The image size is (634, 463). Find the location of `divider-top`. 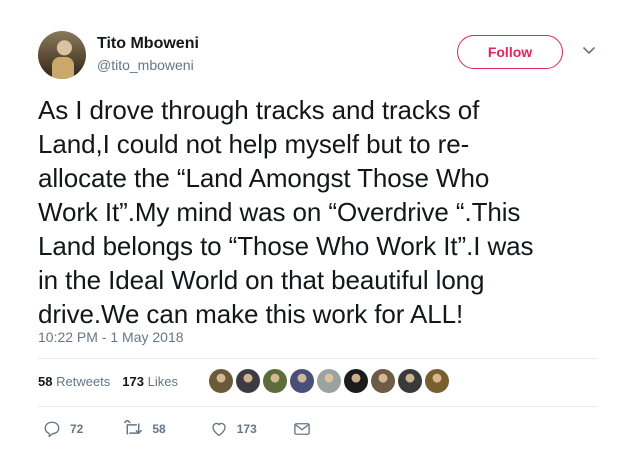

divider-top is located at coordinates (318, 358).